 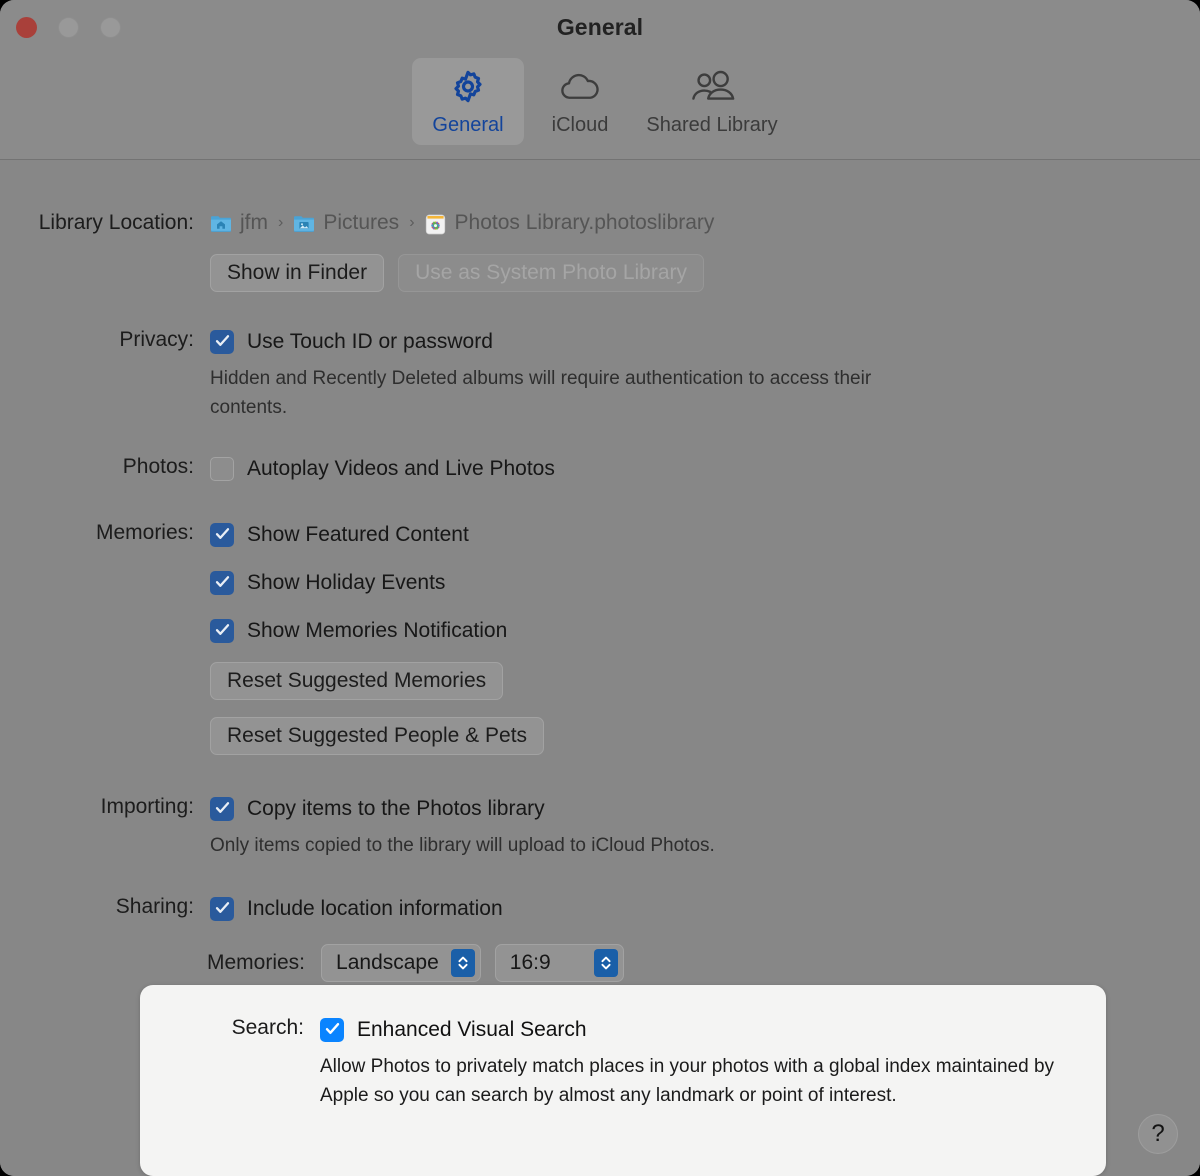 I want to click on show-holiday-events-label: Show Holiday Events, so click(x=346, y=582).